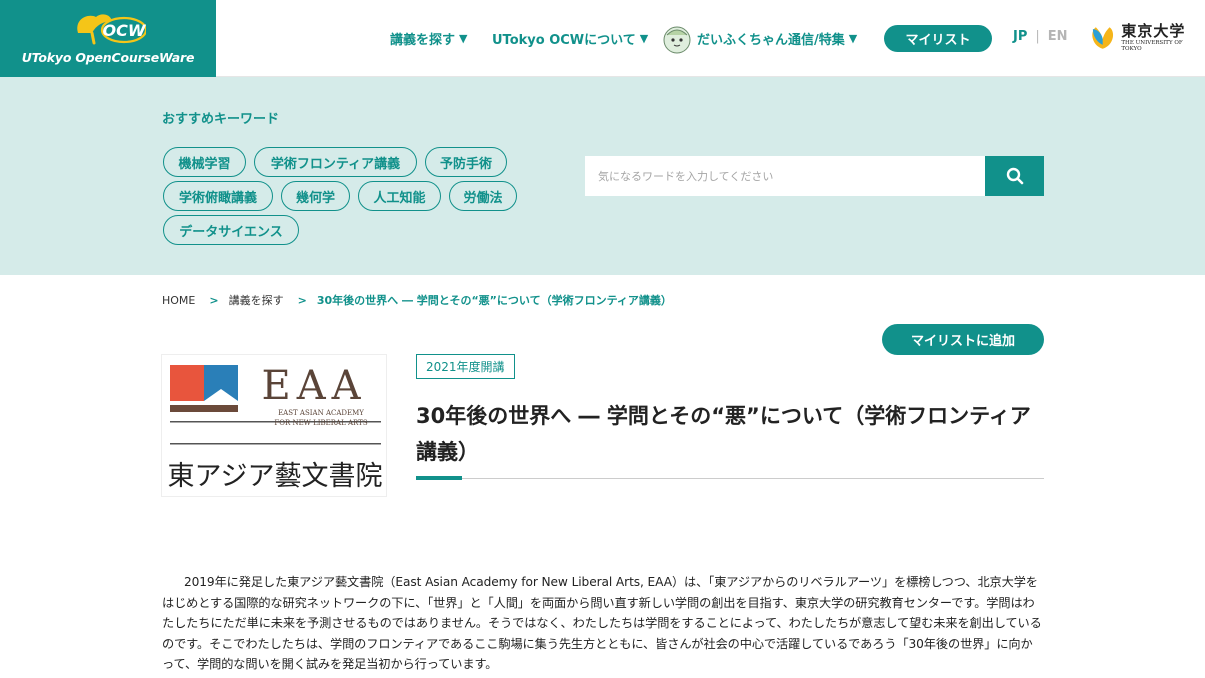  What do you see at coordinates (314, 386) in the screenshot?
I see `eaa-logo-letters: EAA` at bounding box center [314, 386].